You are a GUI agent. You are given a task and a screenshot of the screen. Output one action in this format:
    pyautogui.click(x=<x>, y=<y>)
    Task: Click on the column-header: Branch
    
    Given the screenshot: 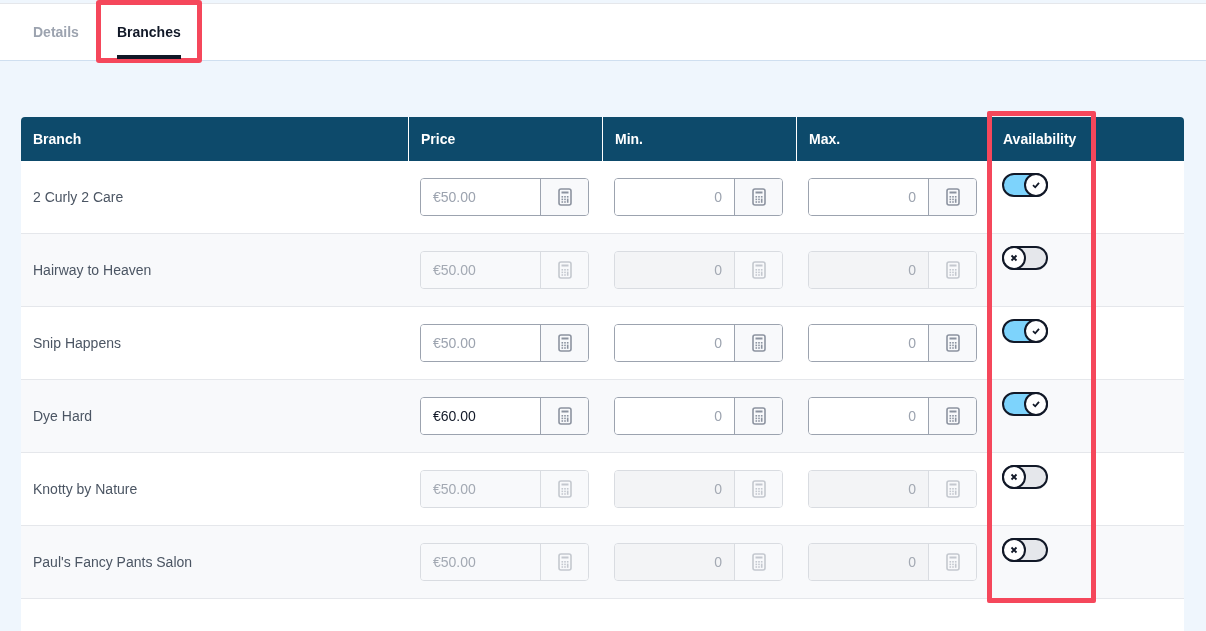 What is the action you would take?
    pyautogui.click(x=57, y=139)
    